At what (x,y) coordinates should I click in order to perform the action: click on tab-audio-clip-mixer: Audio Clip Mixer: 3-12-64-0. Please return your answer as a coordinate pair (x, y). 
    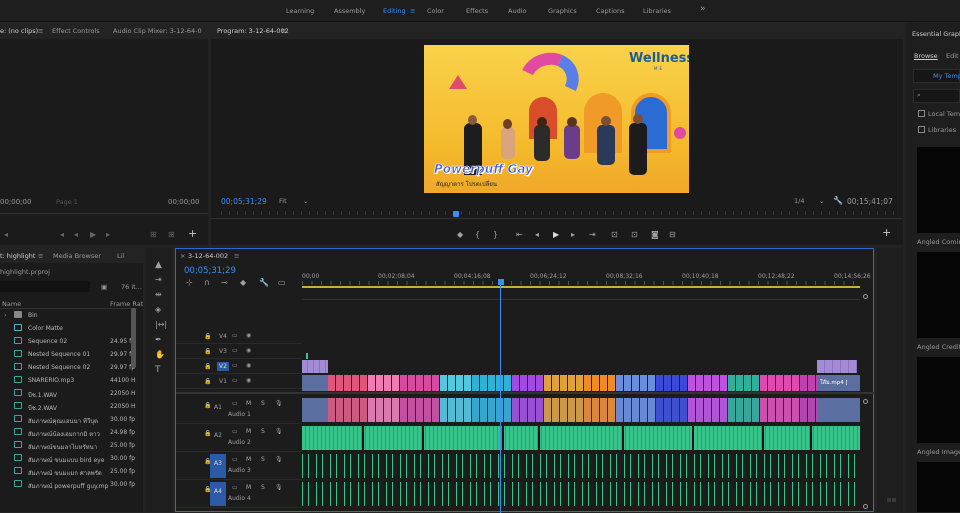
    Looking at the image, I should click on (157, 31).